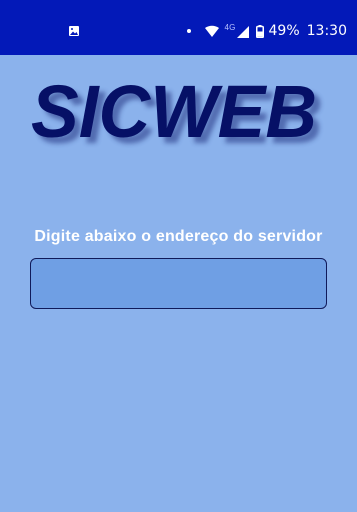  I want to click on network-type-label: 4G, so click(230, 27).